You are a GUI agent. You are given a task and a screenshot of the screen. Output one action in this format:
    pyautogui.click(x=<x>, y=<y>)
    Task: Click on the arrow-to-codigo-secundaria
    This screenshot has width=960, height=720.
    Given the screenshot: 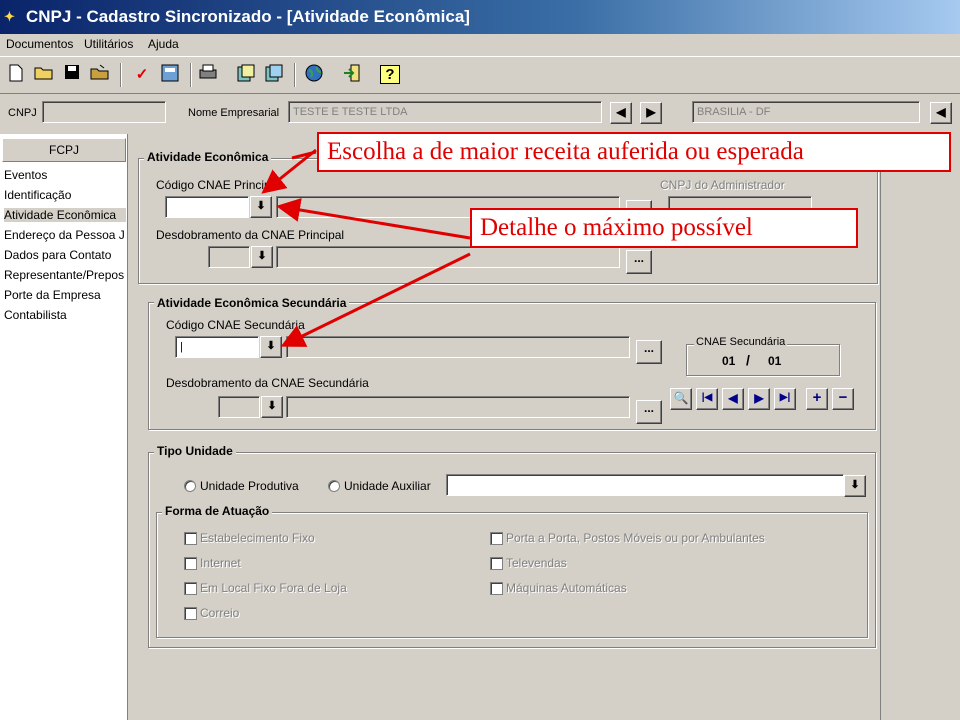 What is the action you would take?
    pyautogui.click(x=375, y=299)
    